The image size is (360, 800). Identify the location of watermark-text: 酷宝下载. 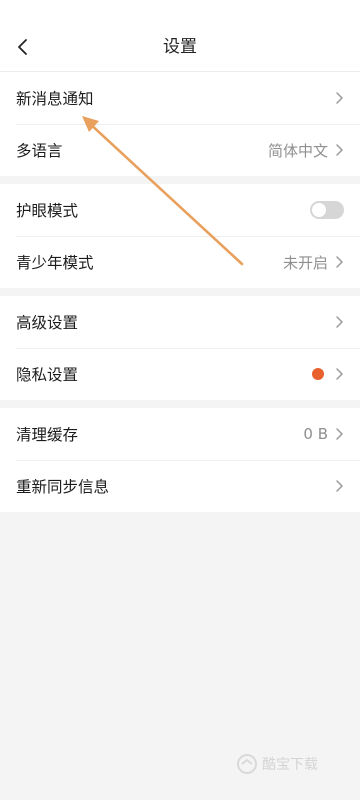
(290, 765).